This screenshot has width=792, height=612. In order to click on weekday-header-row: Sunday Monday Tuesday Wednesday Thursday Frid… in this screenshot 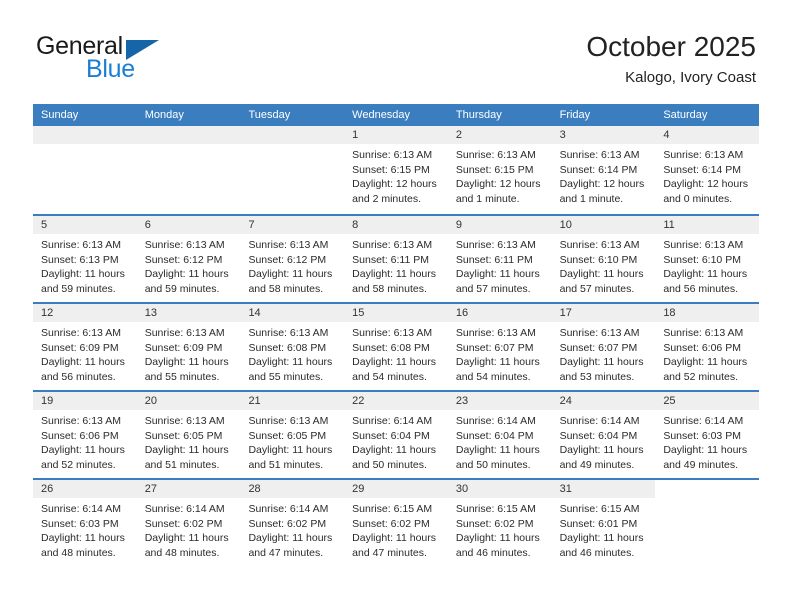, I will do `click(396, 115)`.